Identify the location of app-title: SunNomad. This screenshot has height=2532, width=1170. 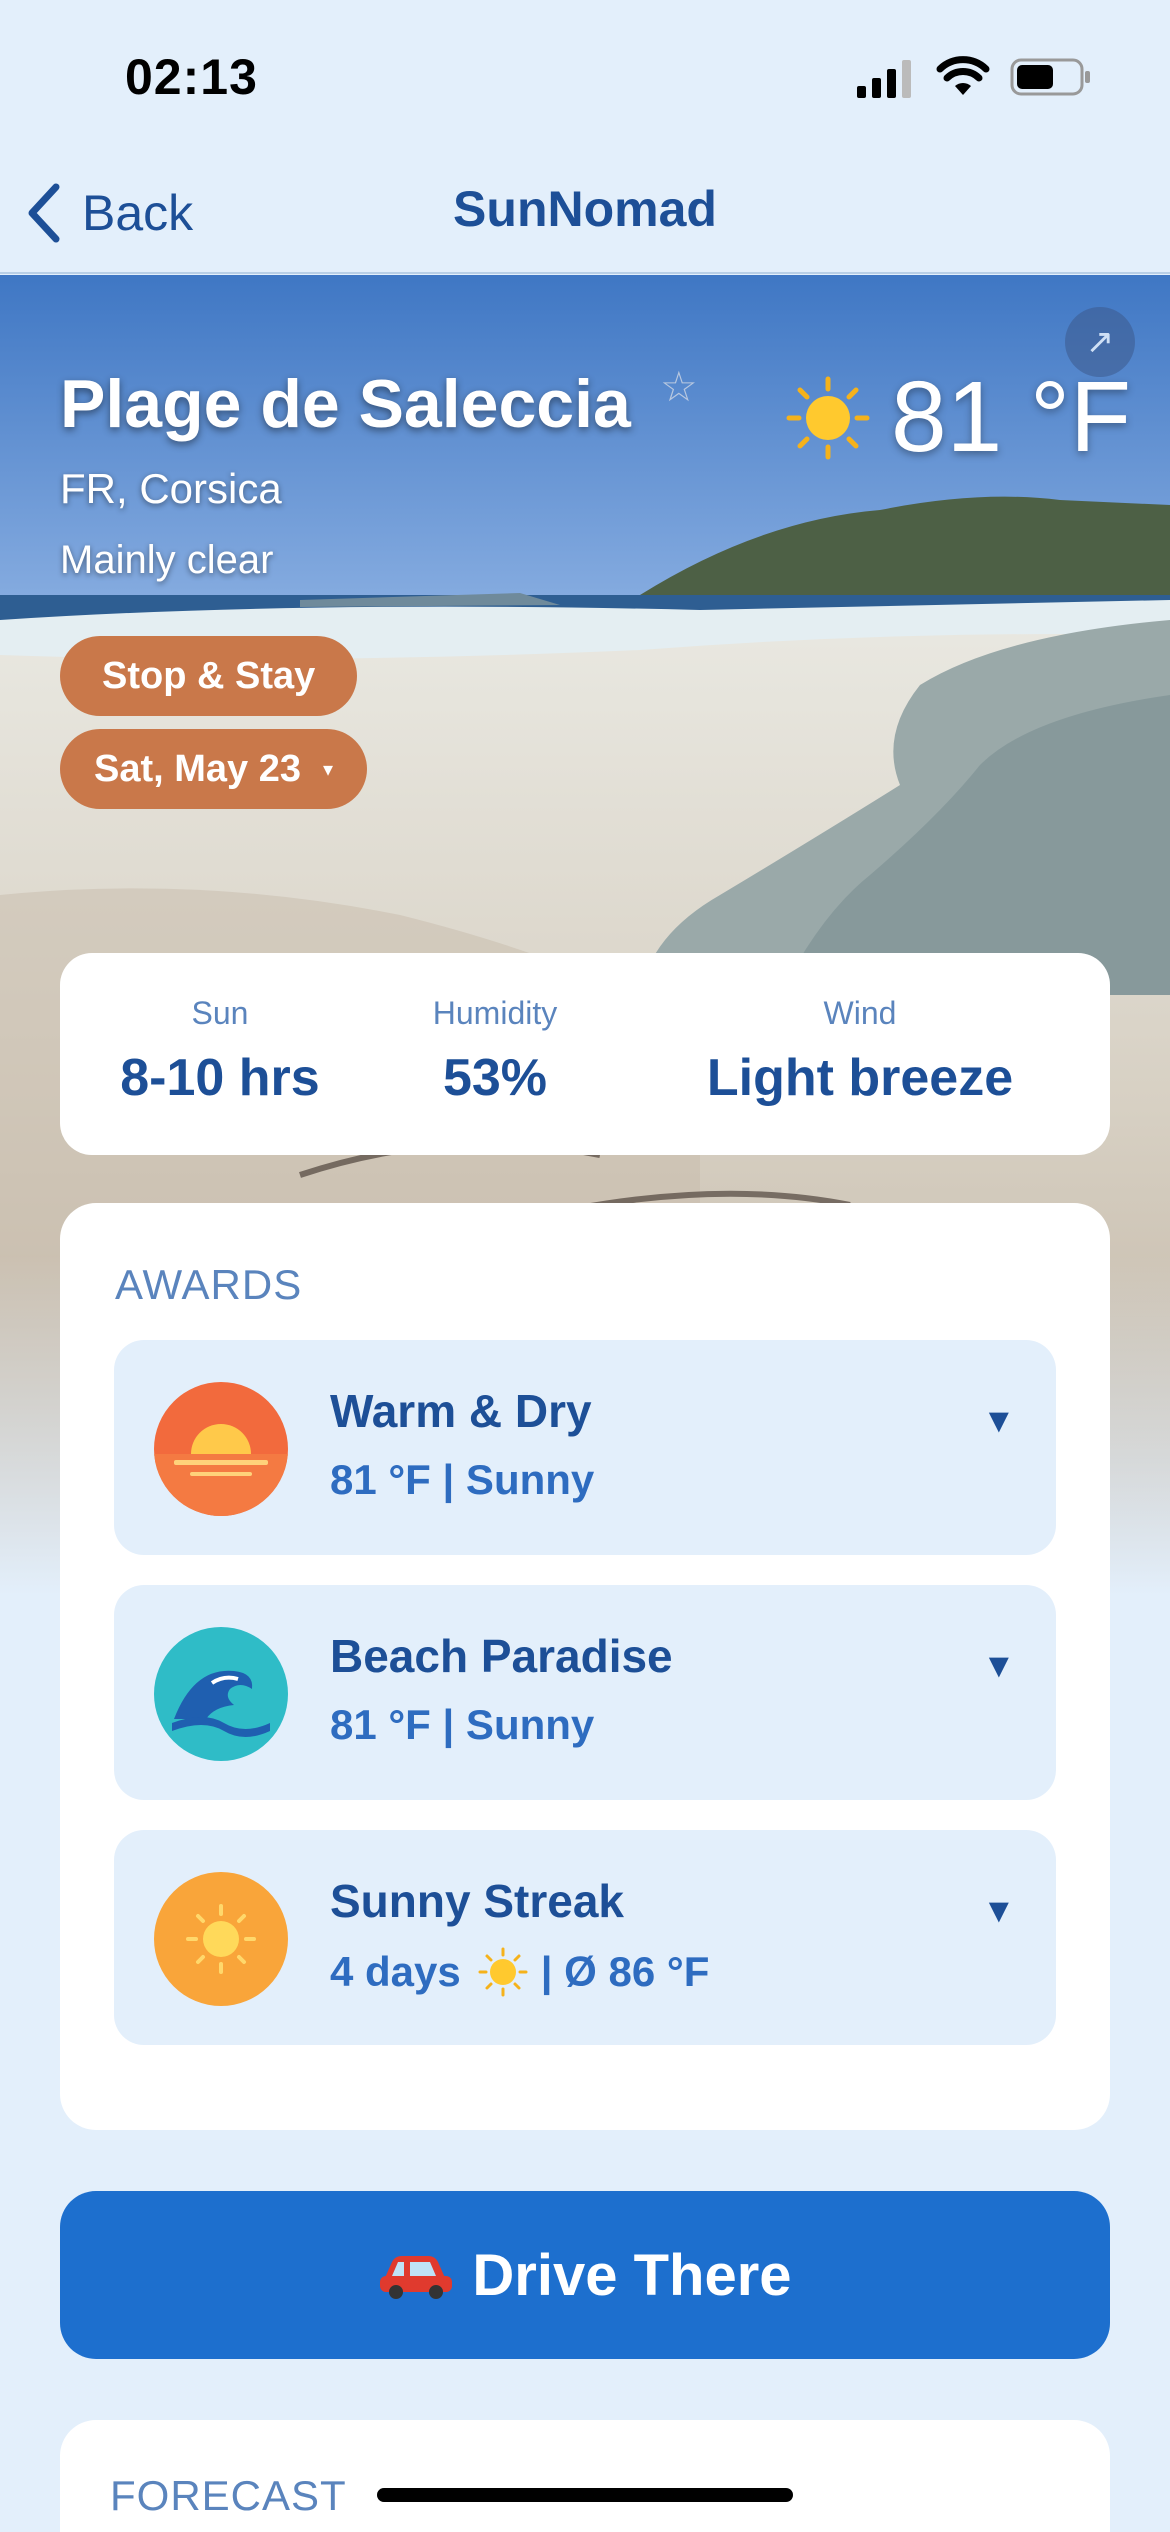
(585, 209).